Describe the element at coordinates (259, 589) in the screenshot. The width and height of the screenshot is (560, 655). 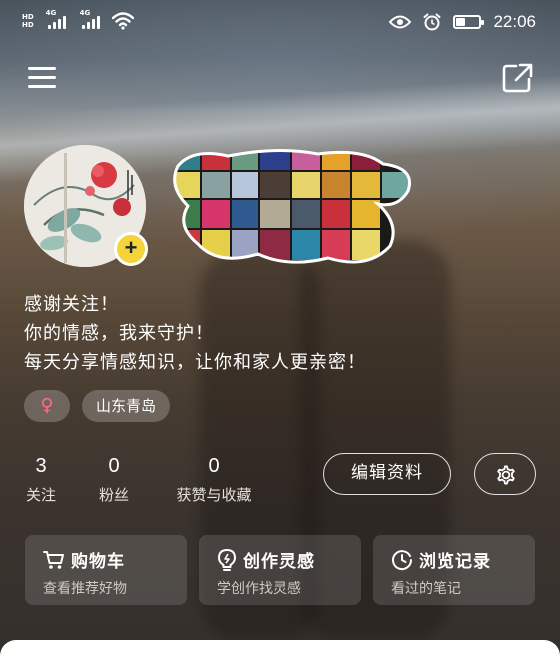
I see `card-subtitle: 学创作找灵感` at that location.